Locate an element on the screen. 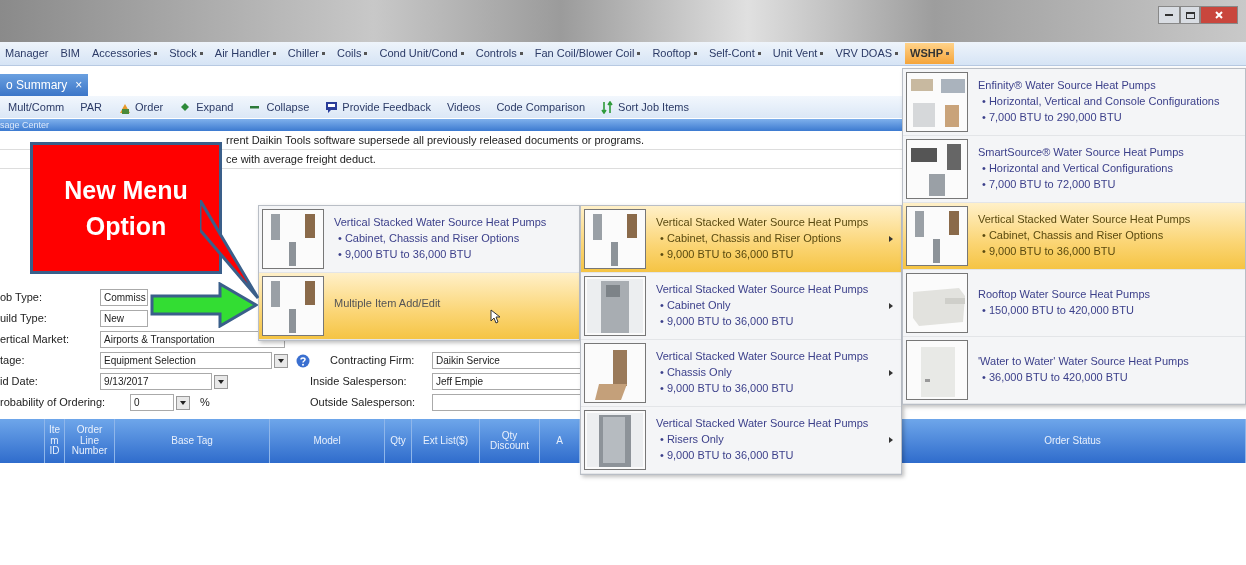 The image size is (1246, 565). menu-item: Vertical Stacked Water Source Heat Pumps • Cabinet Only • 9,000 BTU to 36,000 BTU is located at coordinates (741, 306).